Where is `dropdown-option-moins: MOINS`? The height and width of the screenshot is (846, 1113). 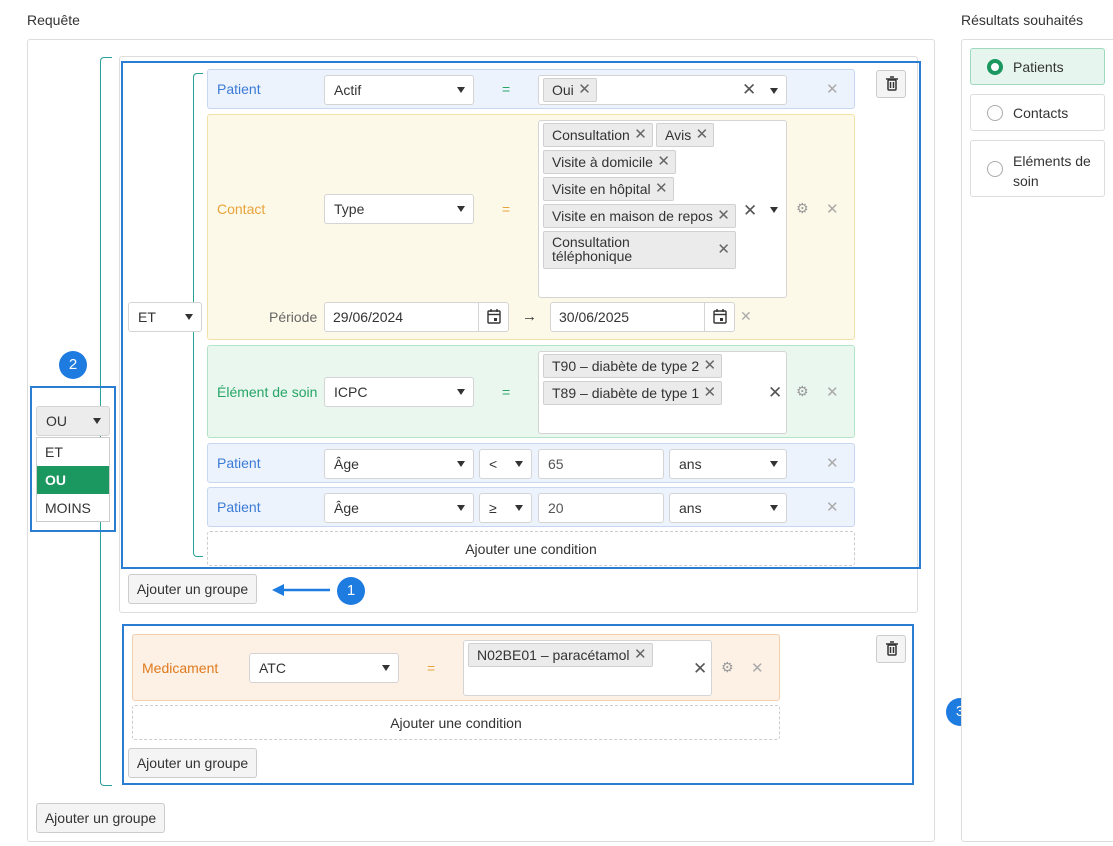
dropdown-option-moins: MOINS is located at coordinates (73, 508).